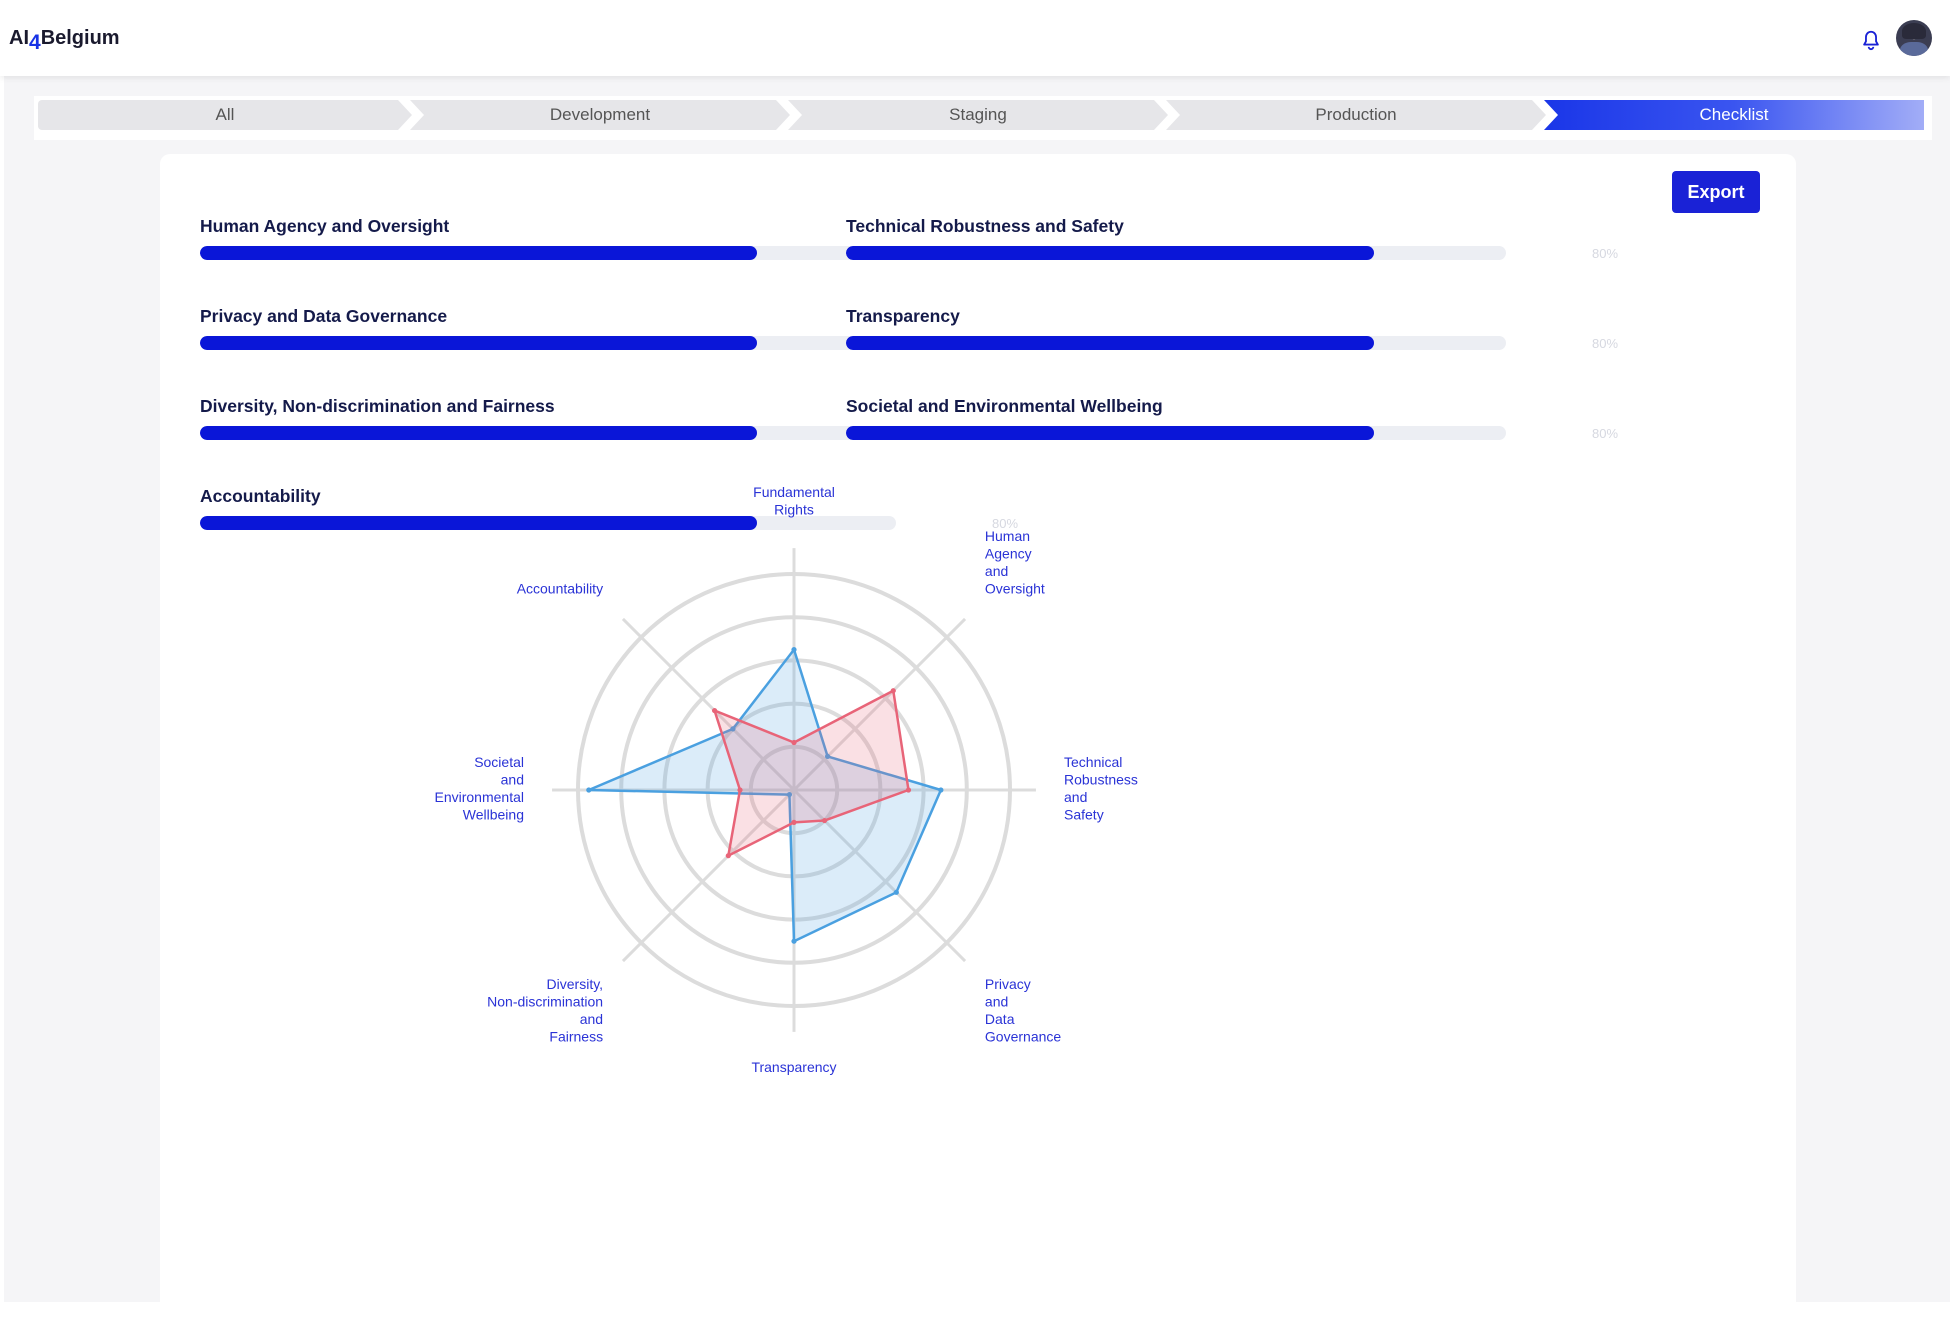  I want to click on avatar-body, so click(1914, 49).